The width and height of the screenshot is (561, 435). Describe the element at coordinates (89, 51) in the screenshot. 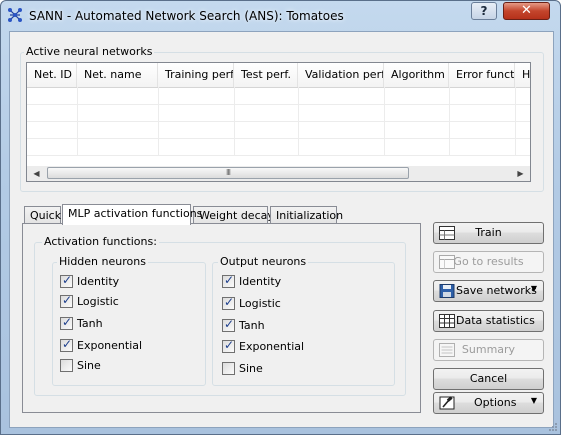

I see `active-networks-legend: Active neural networks` at that location.